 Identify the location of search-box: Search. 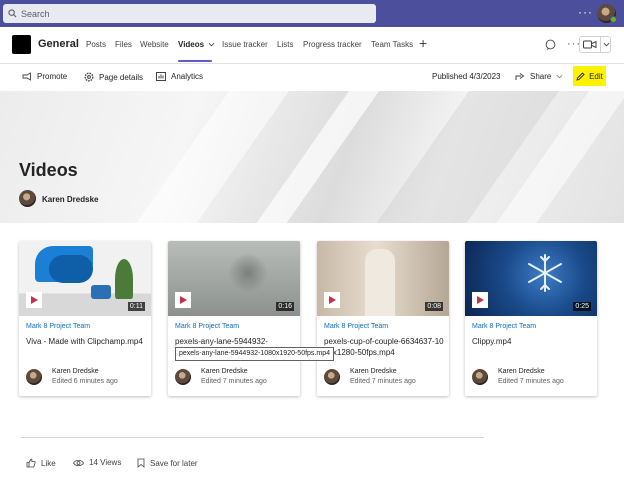
(189, 13).